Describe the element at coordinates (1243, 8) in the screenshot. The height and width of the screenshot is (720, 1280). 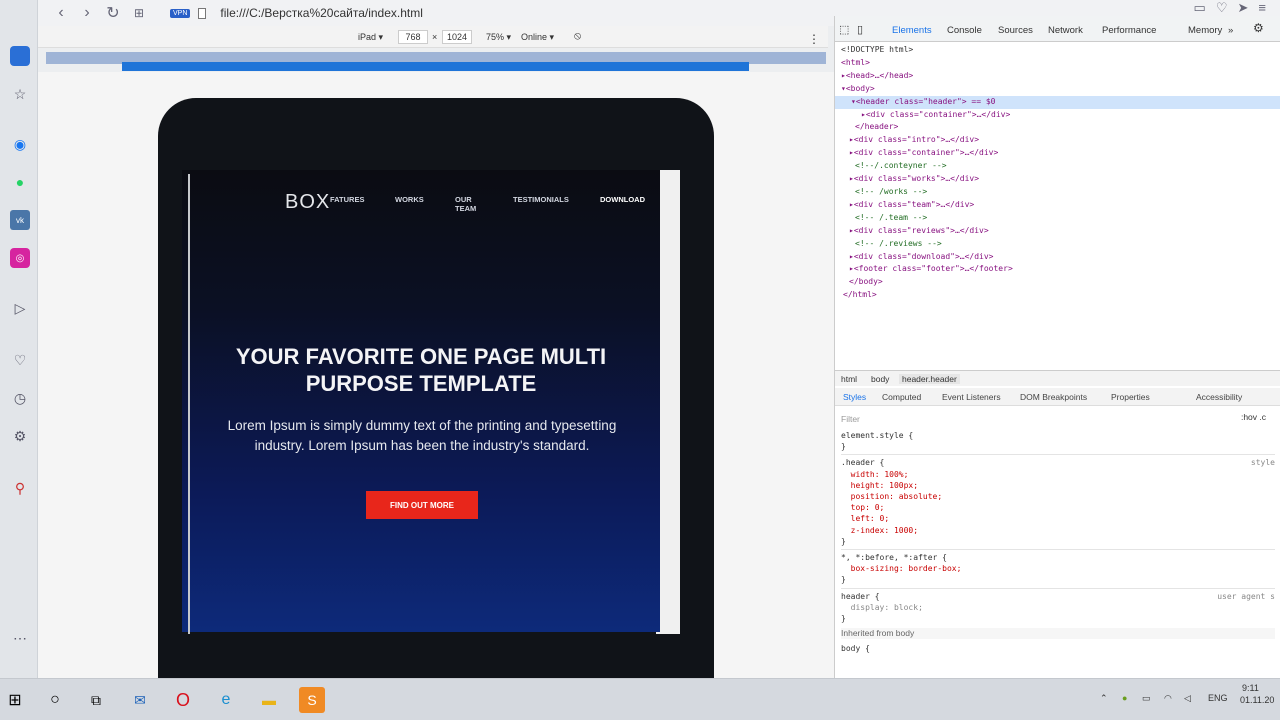
I see `send-icon: ➤` at that location.